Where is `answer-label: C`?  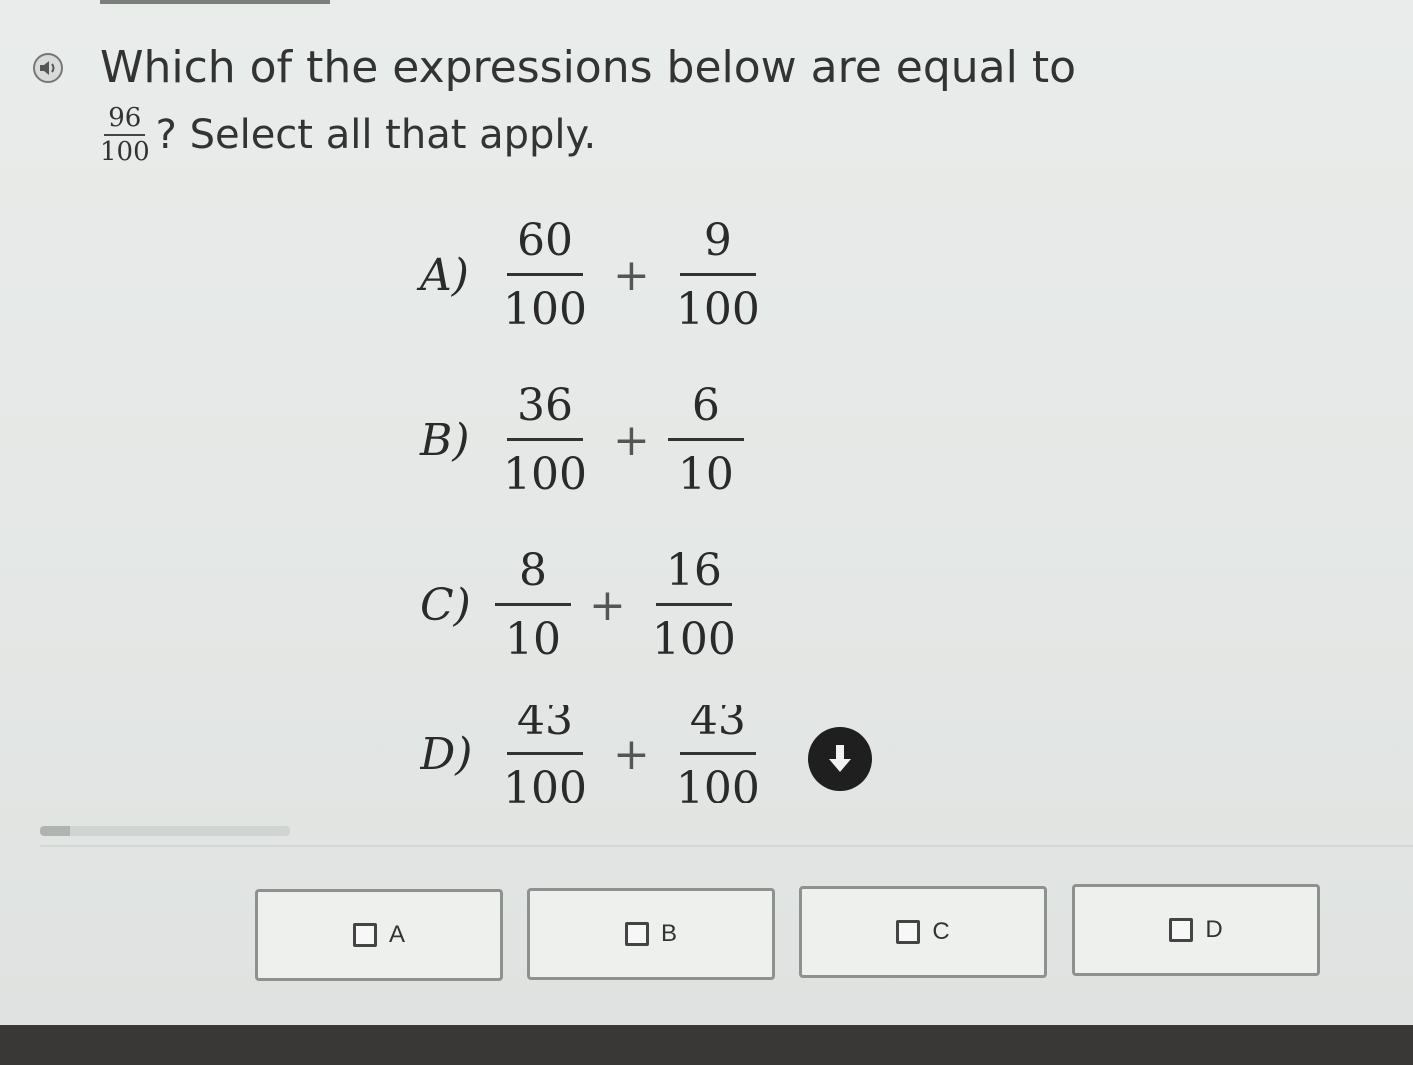
answer-label: C is located at coordinates (941, 931).